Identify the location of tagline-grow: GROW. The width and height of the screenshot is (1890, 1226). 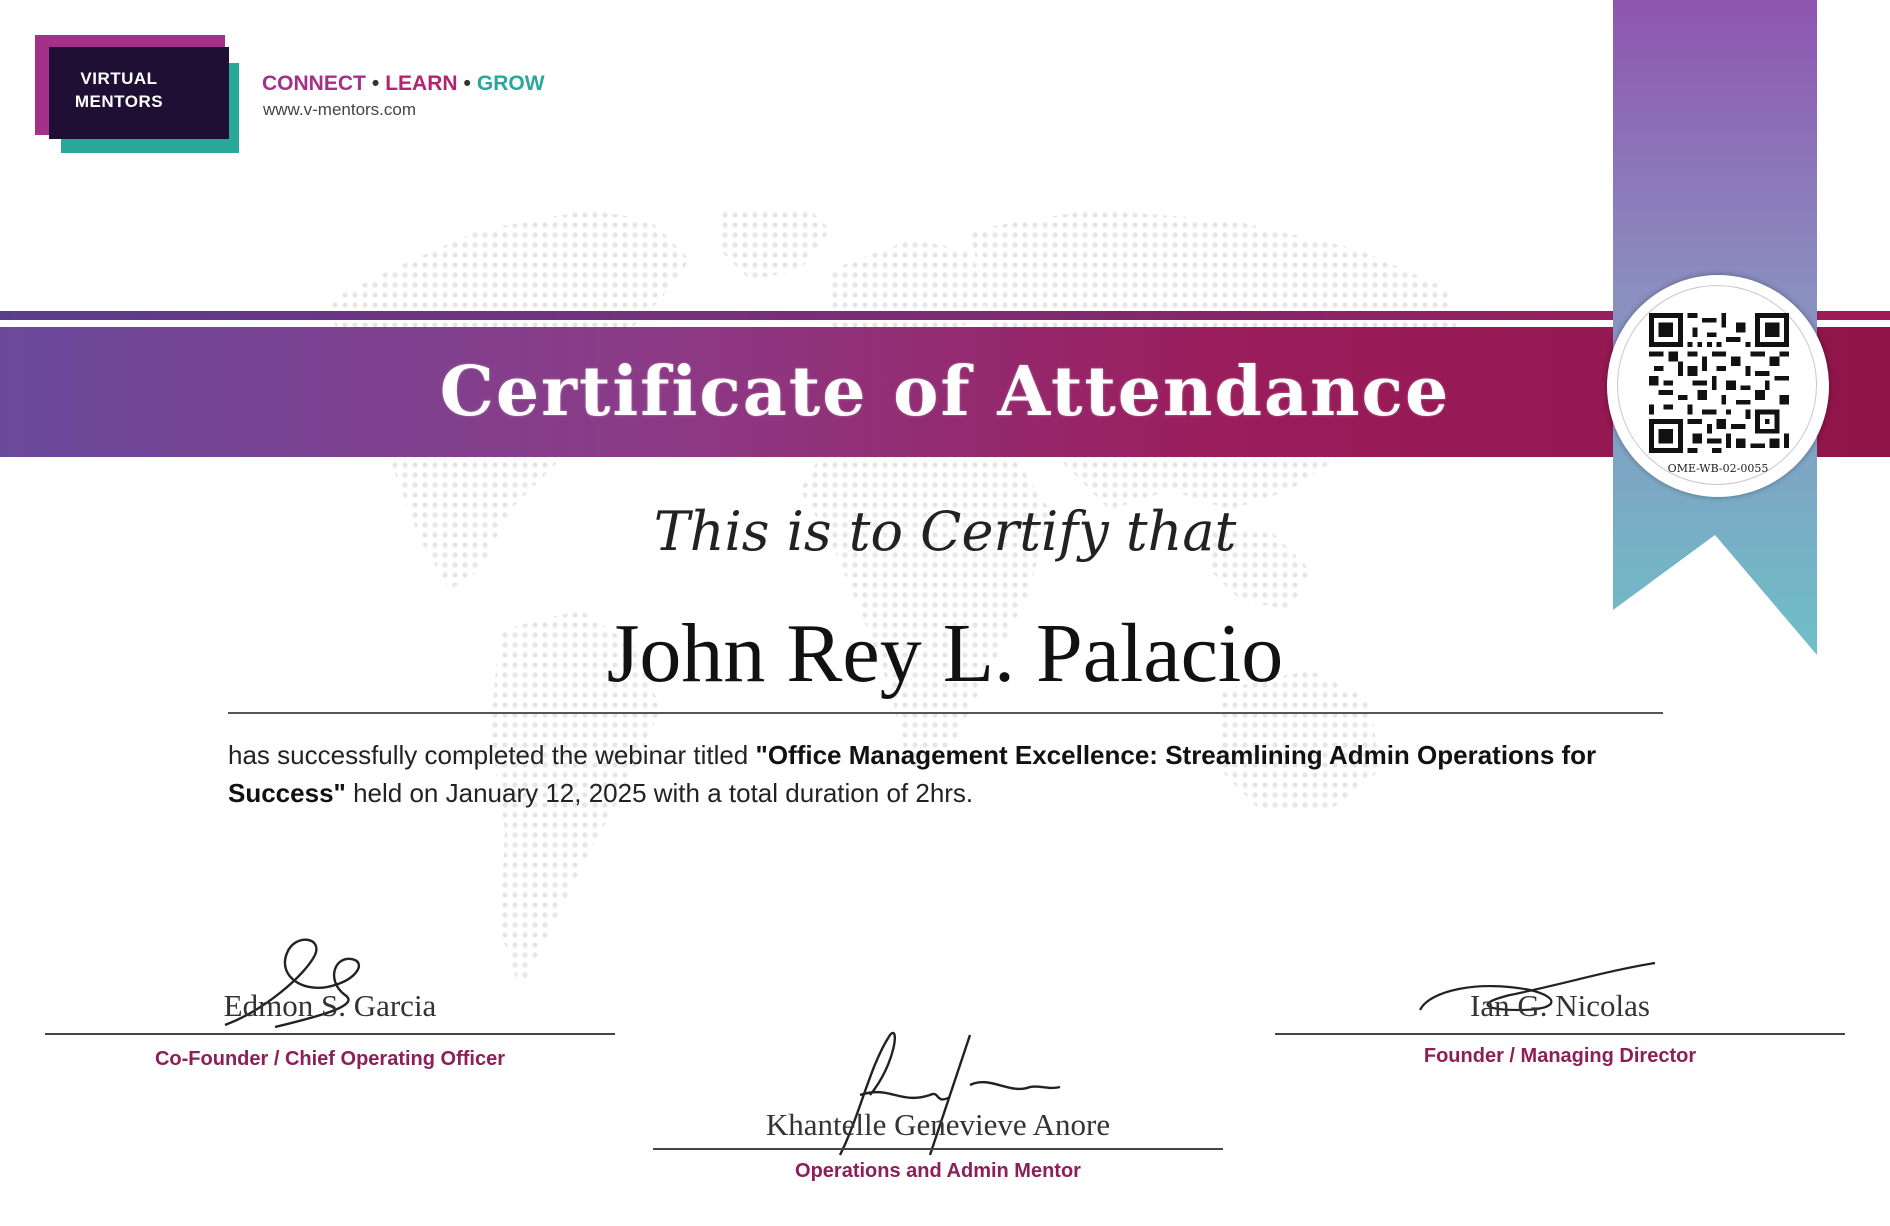
(510, 83).